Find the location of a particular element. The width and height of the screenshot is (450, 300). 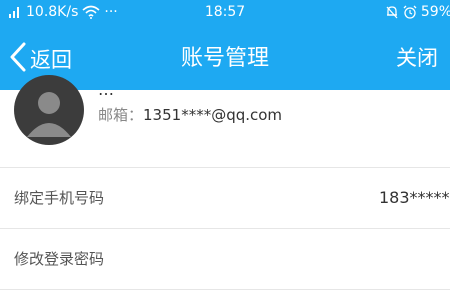

bind-phone-label: 绑定手机号码 is located at coordinates (59, 198).